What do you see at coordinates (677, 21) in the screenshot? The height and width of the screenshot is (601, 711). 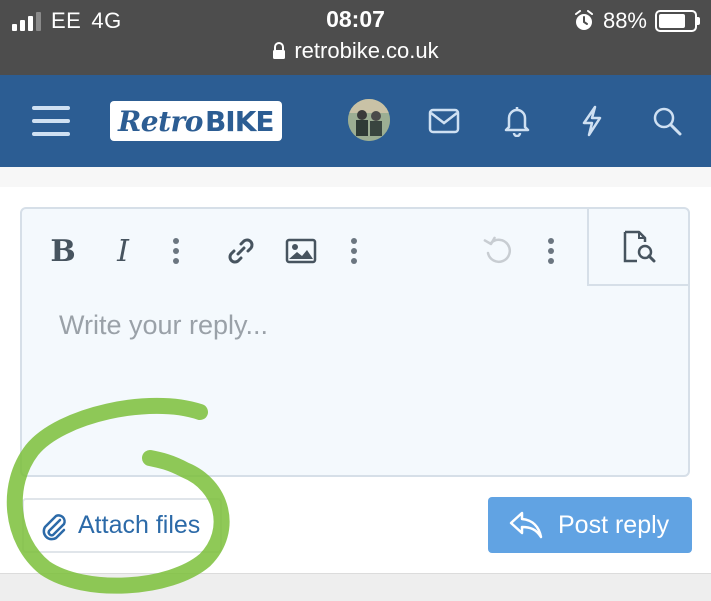 I see `battery-icon` at bounding box center [677, 21].